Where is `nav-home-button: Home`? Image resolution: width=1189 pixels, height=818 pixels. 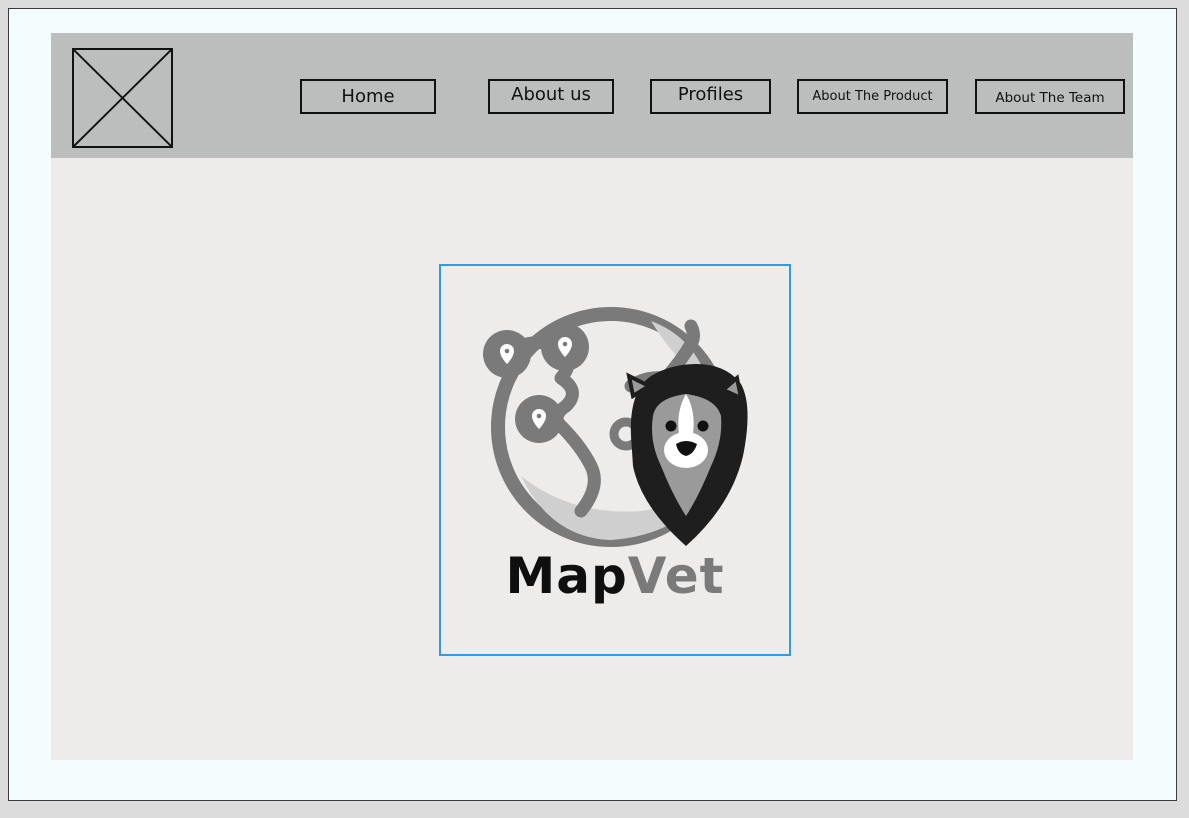 nav-home-button: Home is located at coordinates (368, 96).